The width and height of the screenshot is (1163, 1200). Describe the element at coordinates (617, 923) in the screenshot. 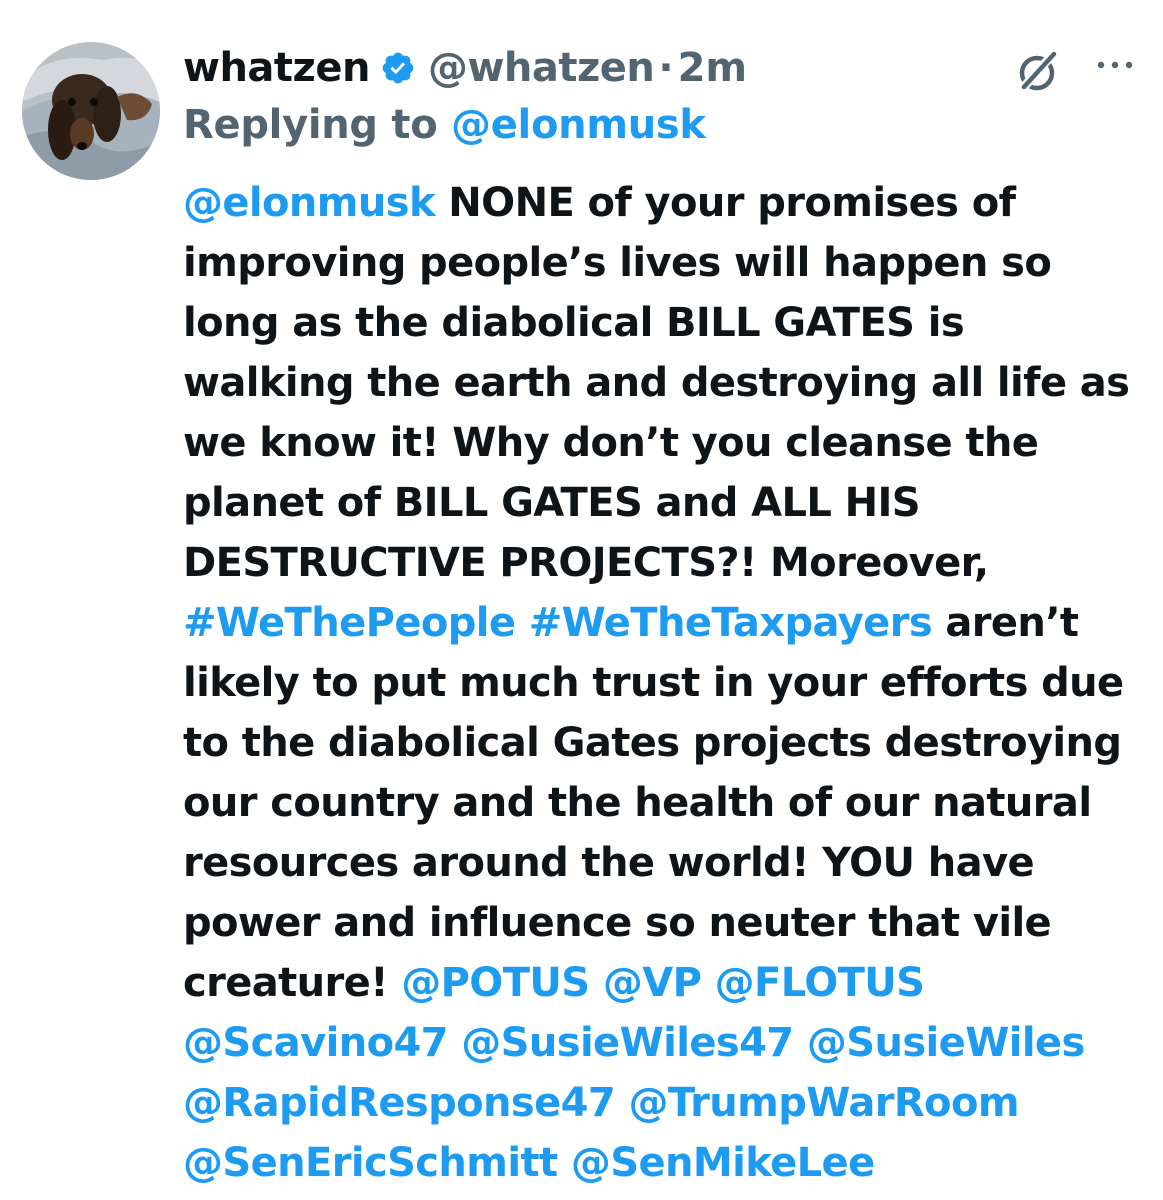

I see `tweet-text-segment: power and influence so neuter that vile` at that location.